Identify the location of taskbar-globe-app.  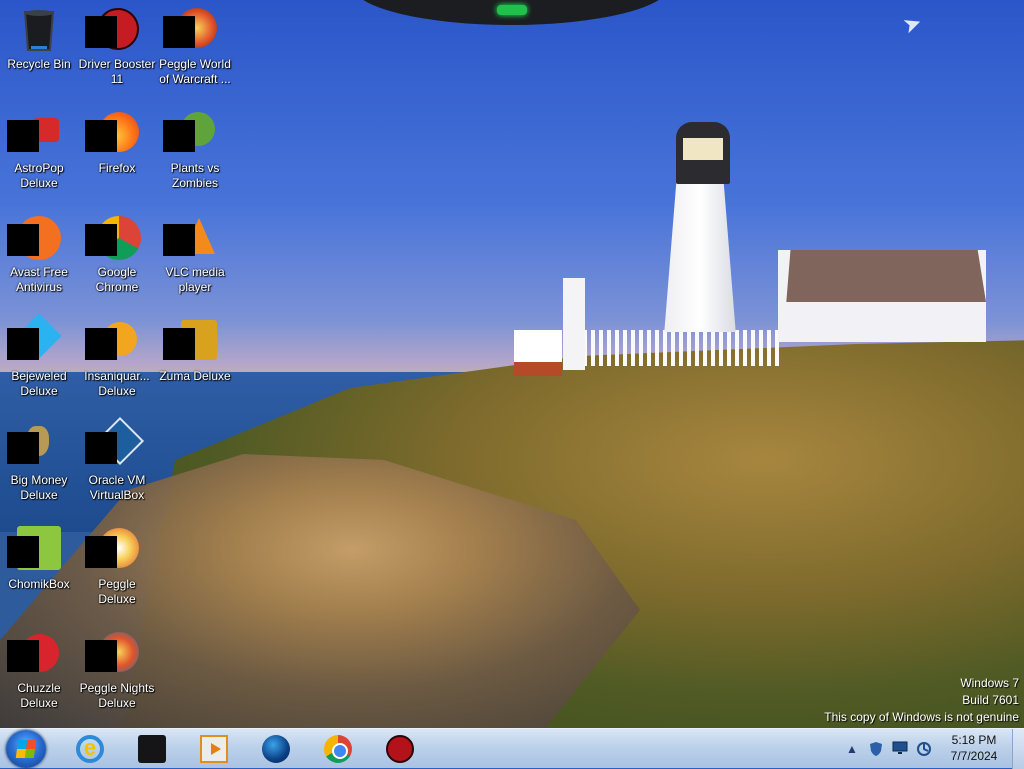
(276, 749).